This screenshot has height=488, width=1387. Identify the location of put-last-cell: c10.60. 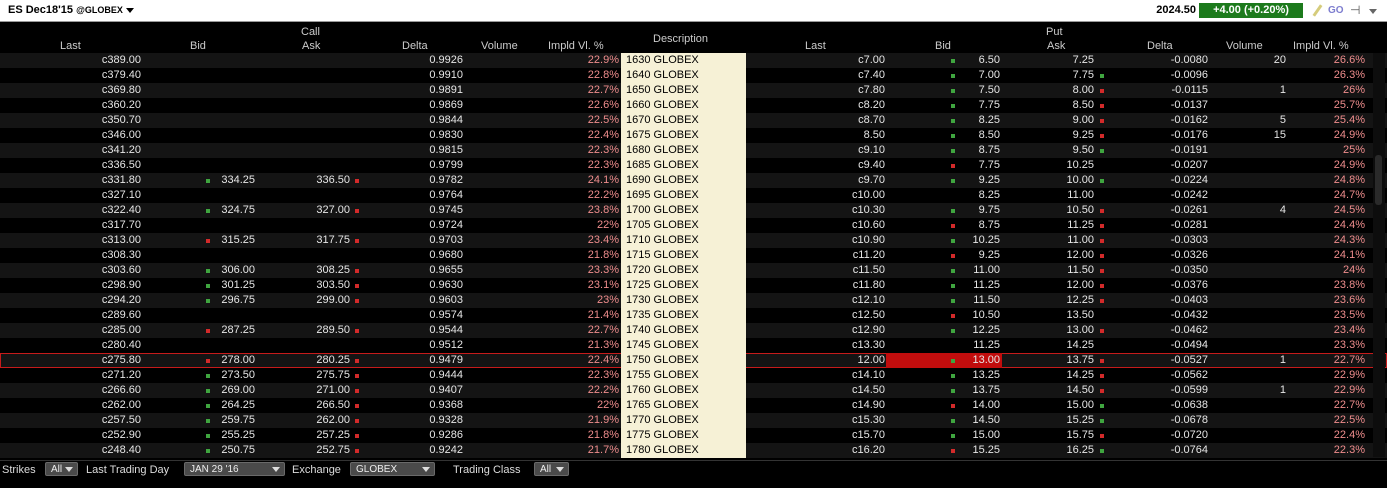
(840, 225).